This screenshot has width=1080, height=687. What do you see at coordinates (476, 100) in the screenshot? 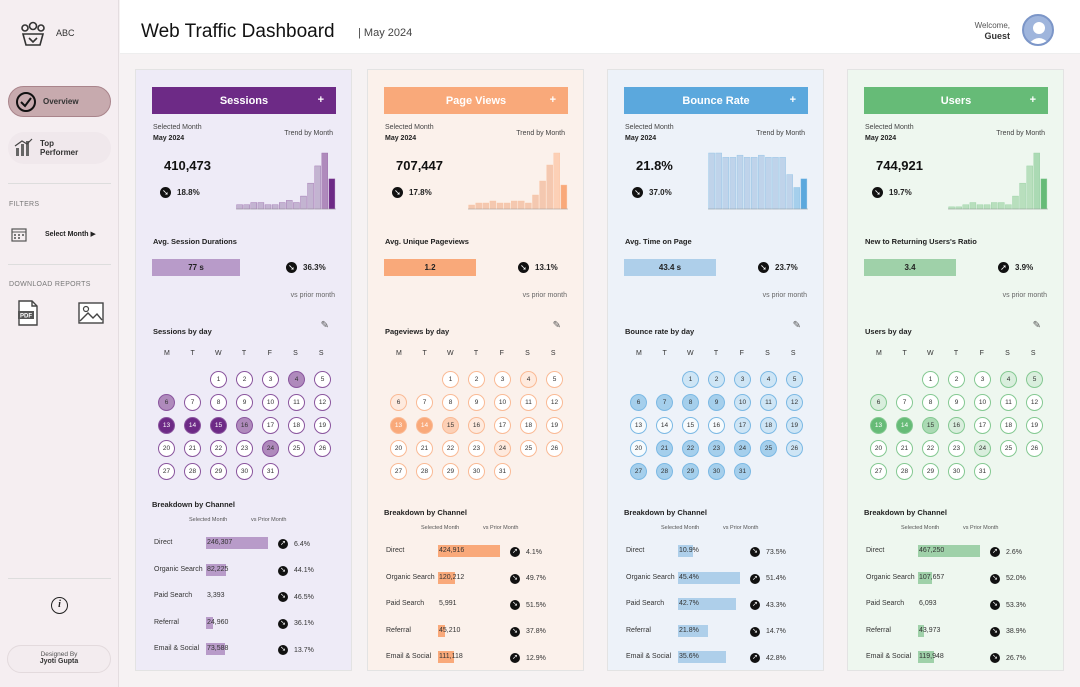
I see `pageviews-header-button: Page Views +` at bounding box center [476, 100].